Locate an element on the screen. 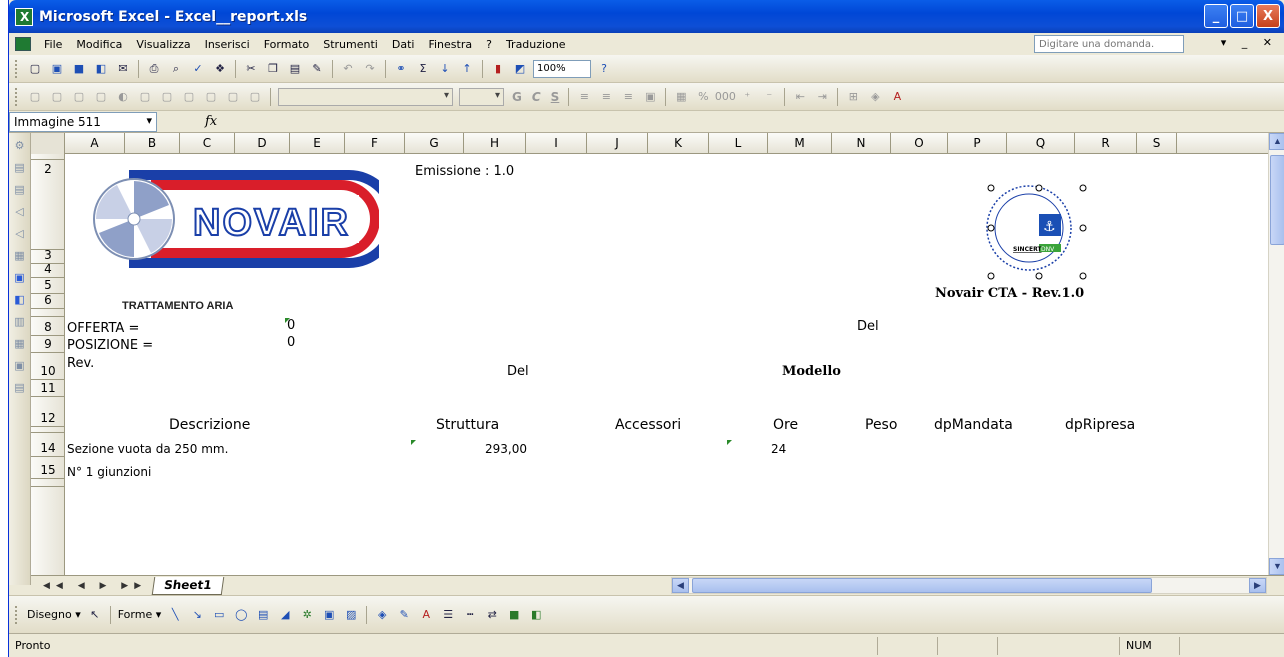 The height and width of the screenshot is (657, 1284). row-header-4: 4 is located at coordinates (48, 270).